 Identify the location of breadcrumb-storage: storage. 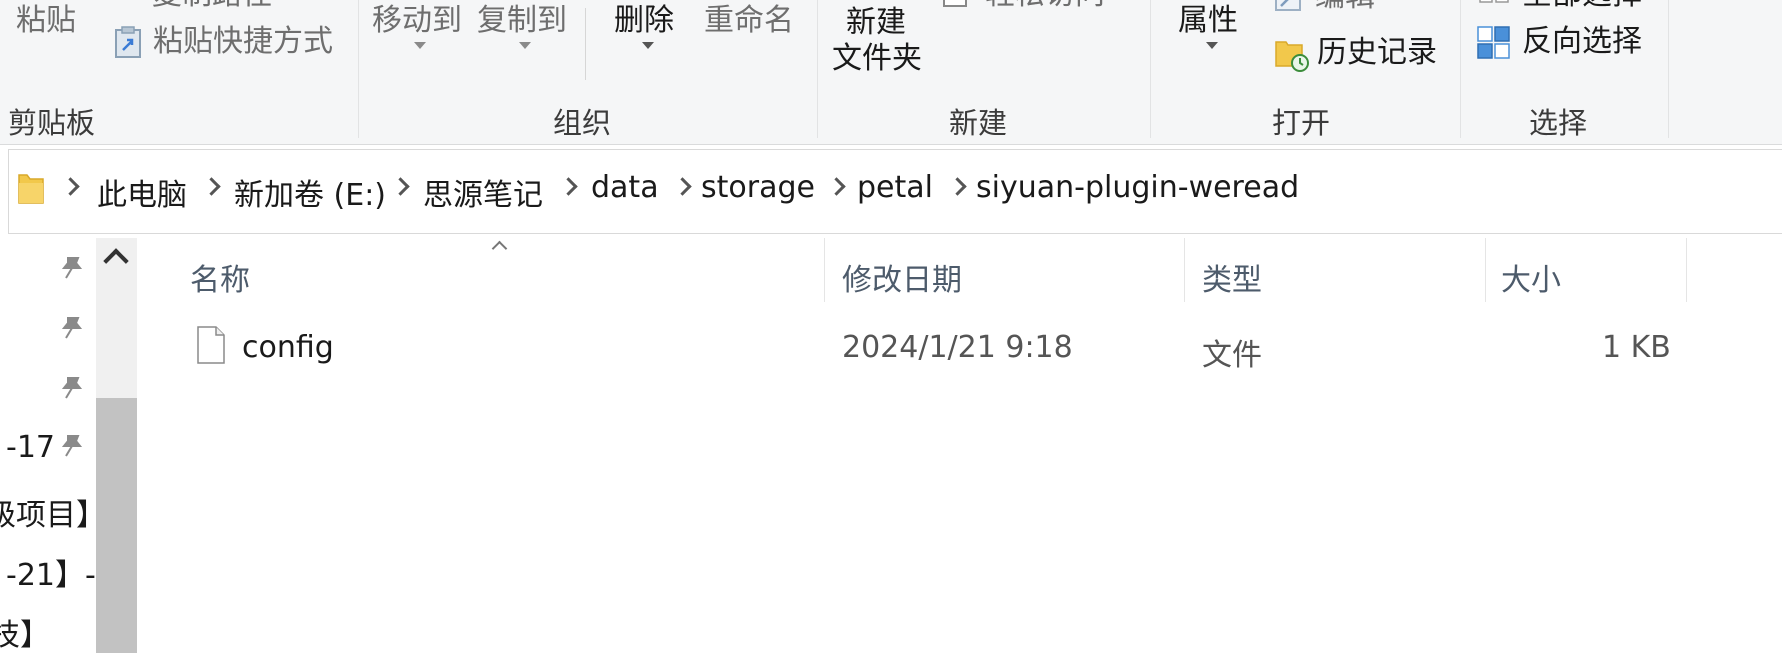
(758, 187).